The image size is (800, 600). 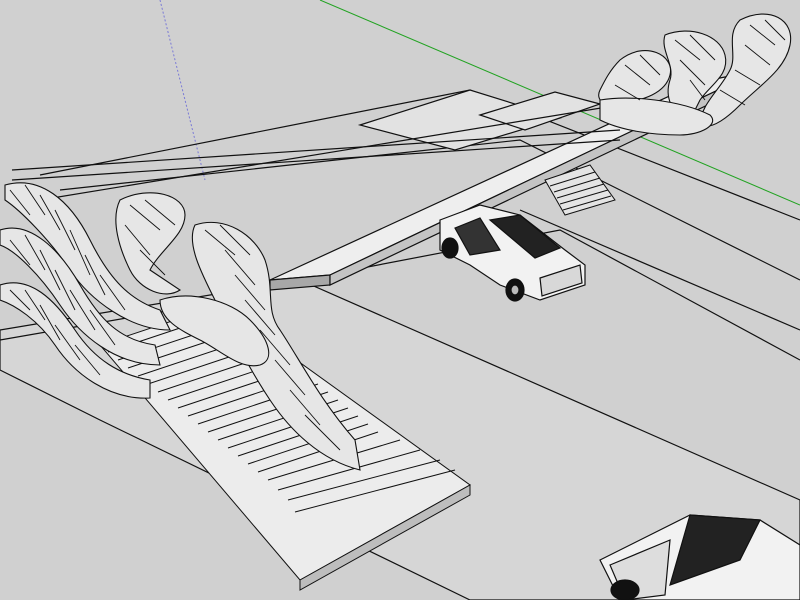 What do you see at coordinates (695, 74) in the screenshot?
I see `hand-sculpture-right` at bounding box center [695, 74].